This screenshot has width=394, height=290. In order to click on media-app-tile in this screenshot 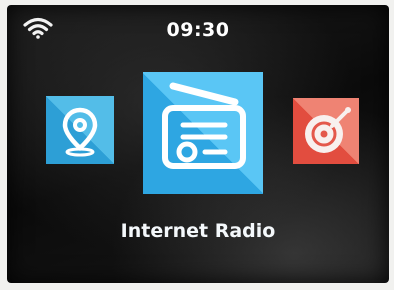, I will do `click(326, 131)`.